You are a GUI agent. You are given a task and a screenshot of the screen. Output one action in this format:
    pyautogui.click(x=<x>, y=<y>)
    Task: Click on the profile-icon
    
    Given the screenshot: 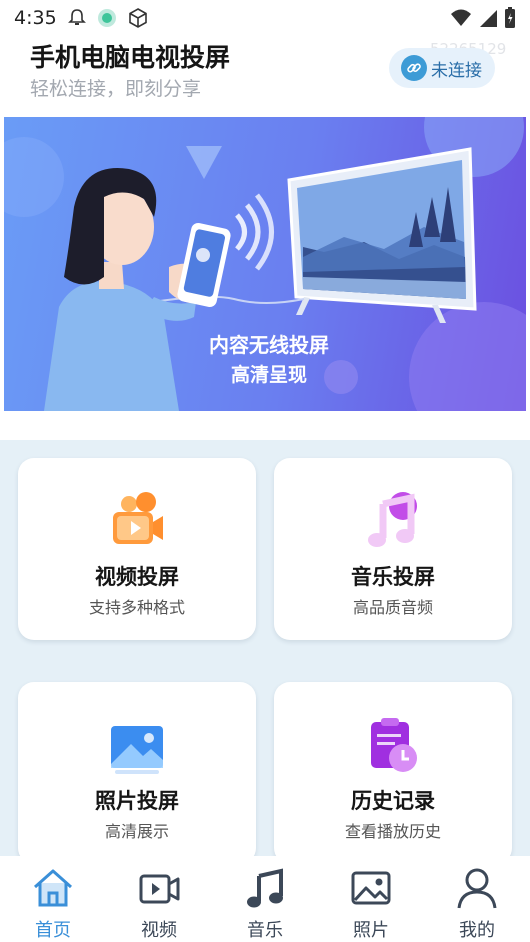 What is the action you would take?
    pyautogui.click(x=477, y=888)
    